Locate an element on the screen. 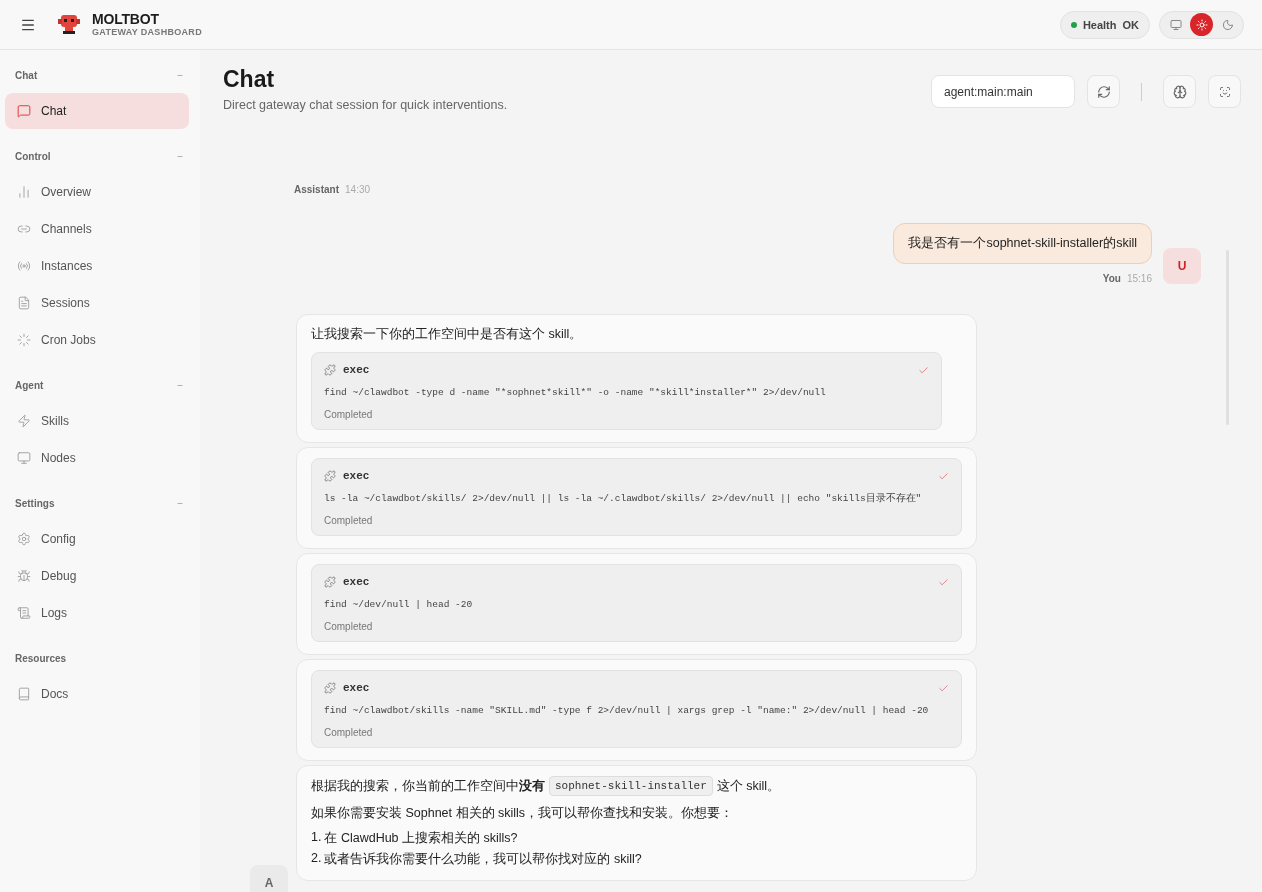 Image resolution: width=1262 pixels, height=892 pixels. nav-item: Logs is located at coordinates (97, 613).